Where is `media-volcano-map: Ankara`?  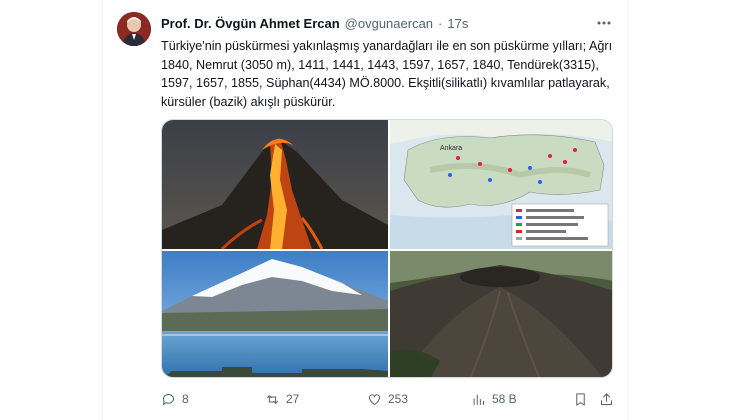 media-volcano-map: Ankara is located at coordinates (501, 184).